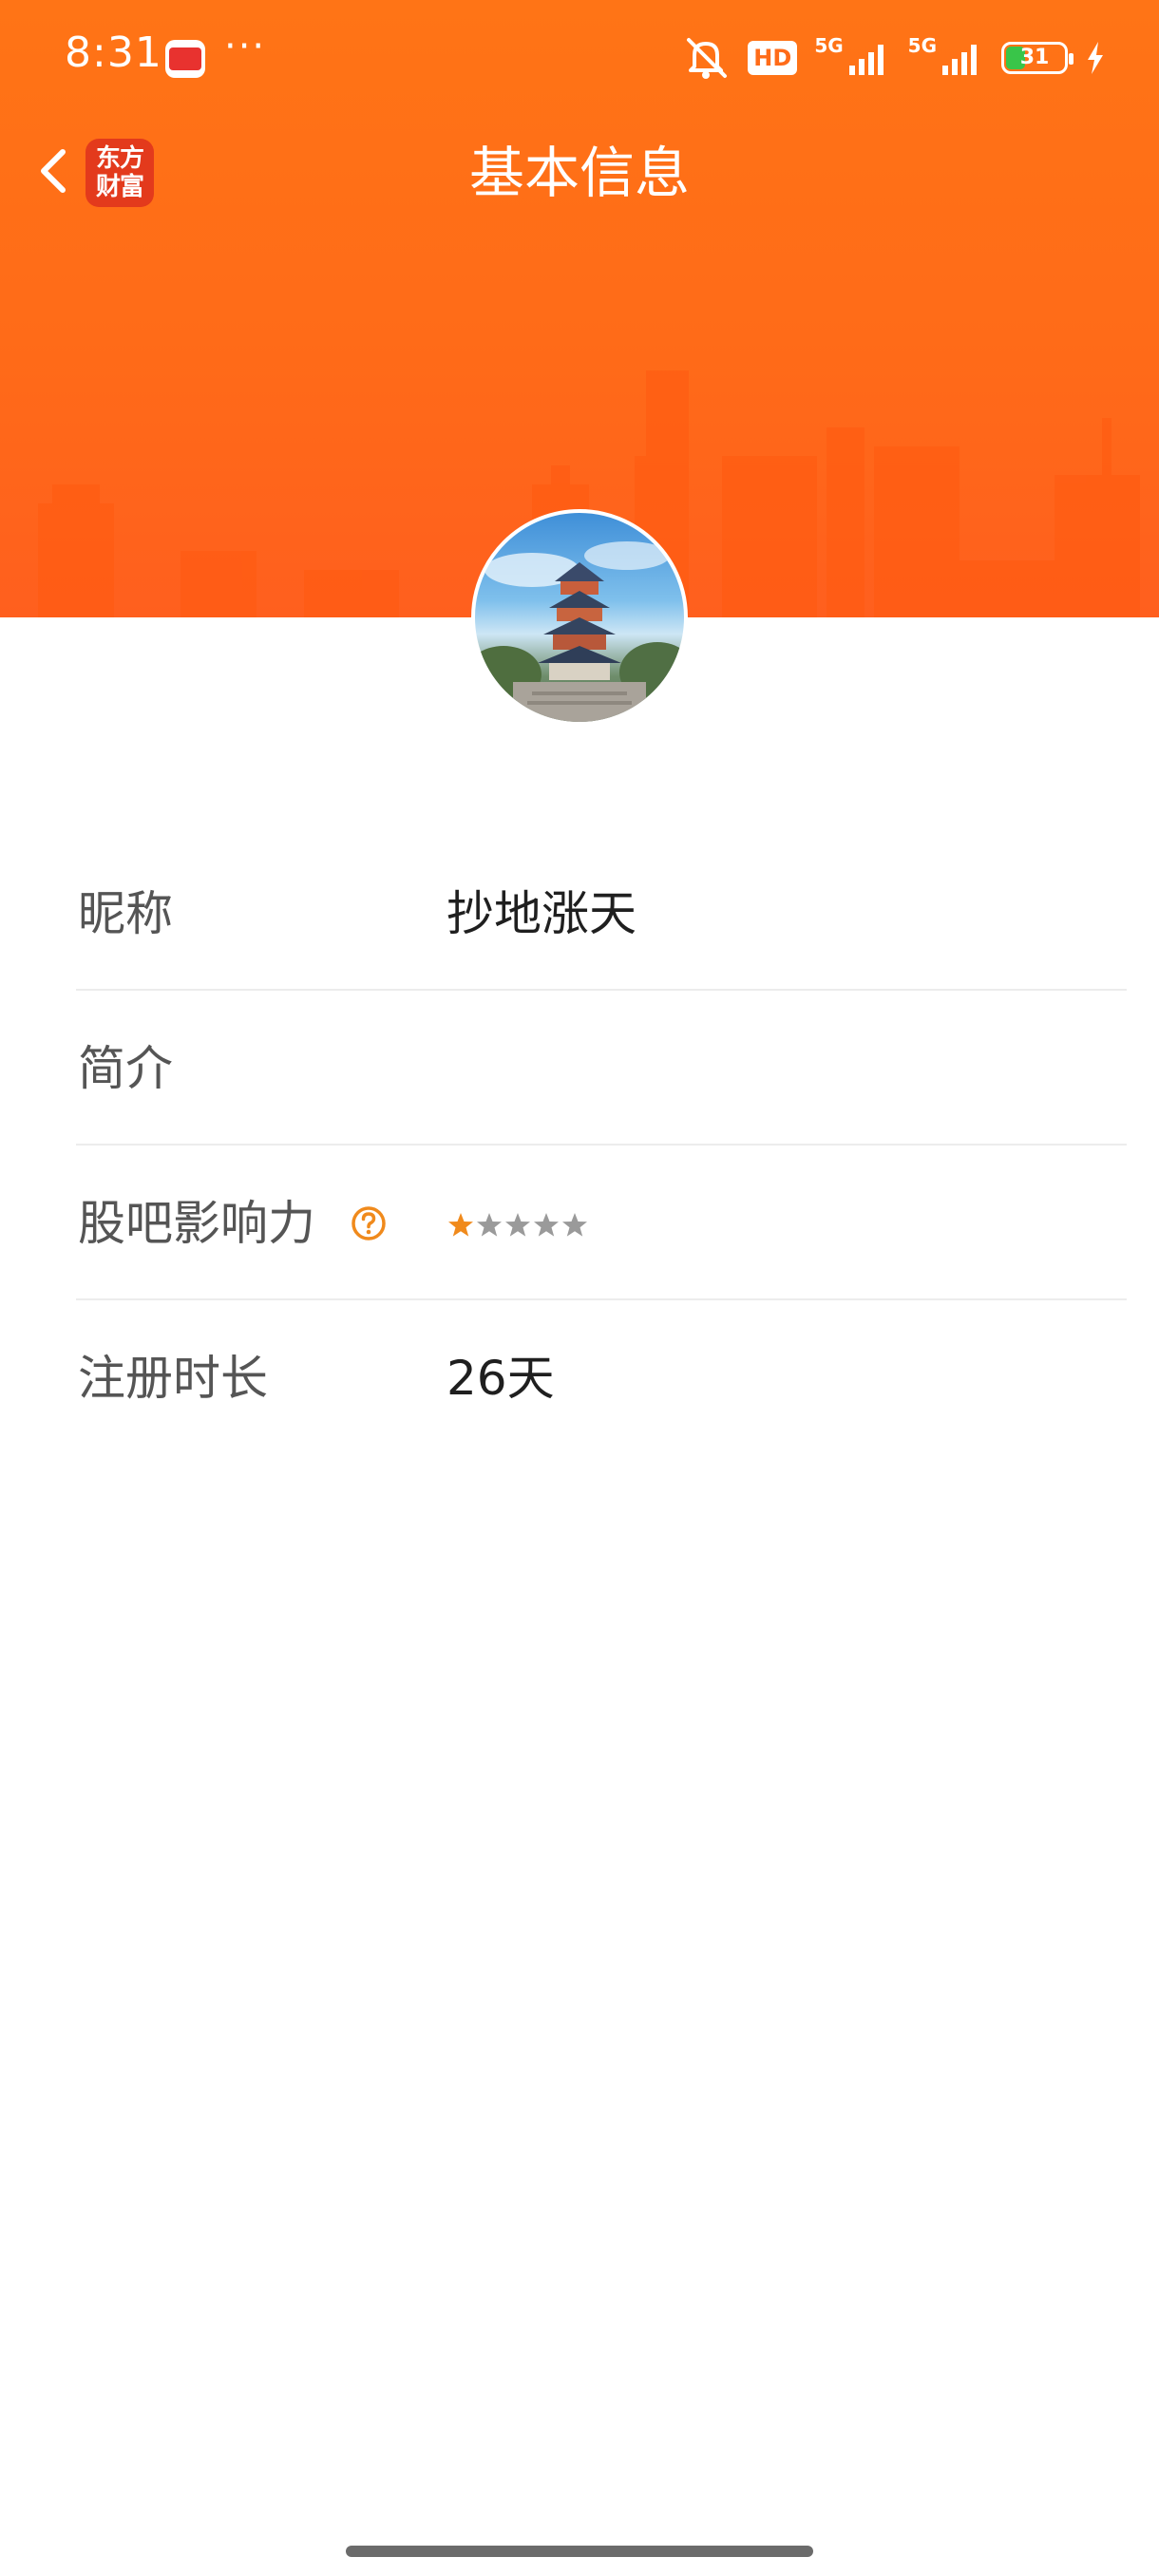  What do you see at coordinates (893, 58) in the screenshot?
I see `status-icons: HD 5G 5G 31` at bounding box center [893, 58].